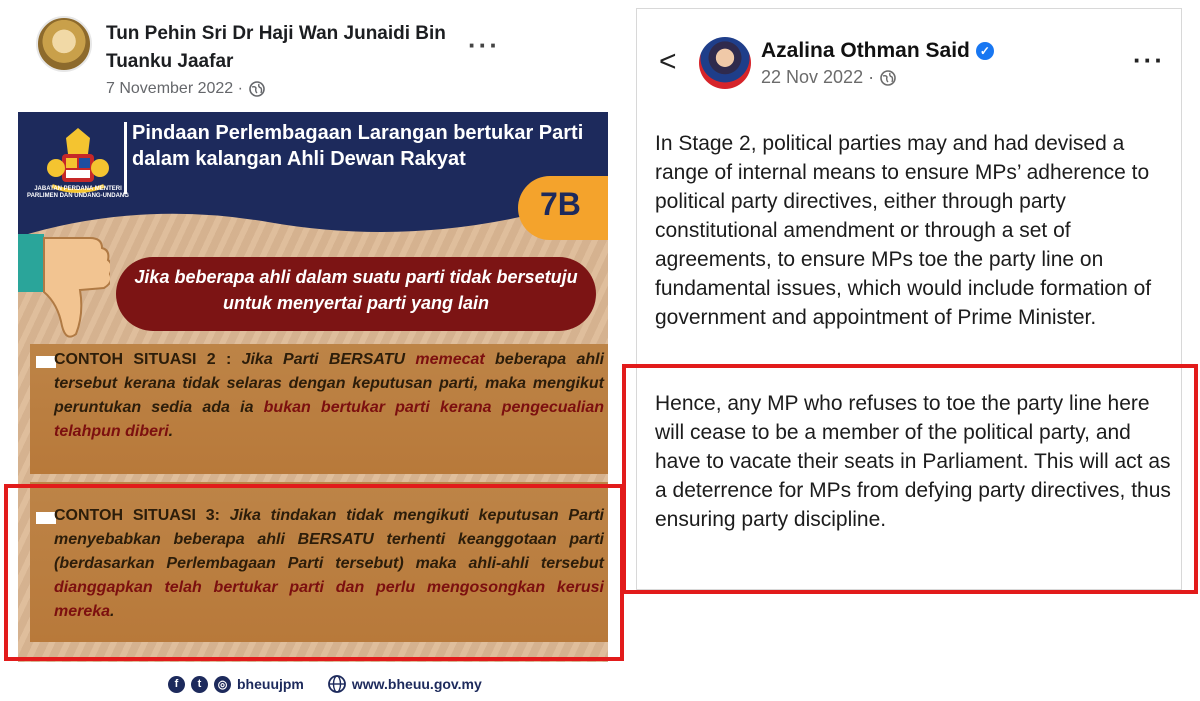 This screenshot has height=701, width=1200. I want to click on text-run: Jika Parti BERSATU, so click(323, 359).